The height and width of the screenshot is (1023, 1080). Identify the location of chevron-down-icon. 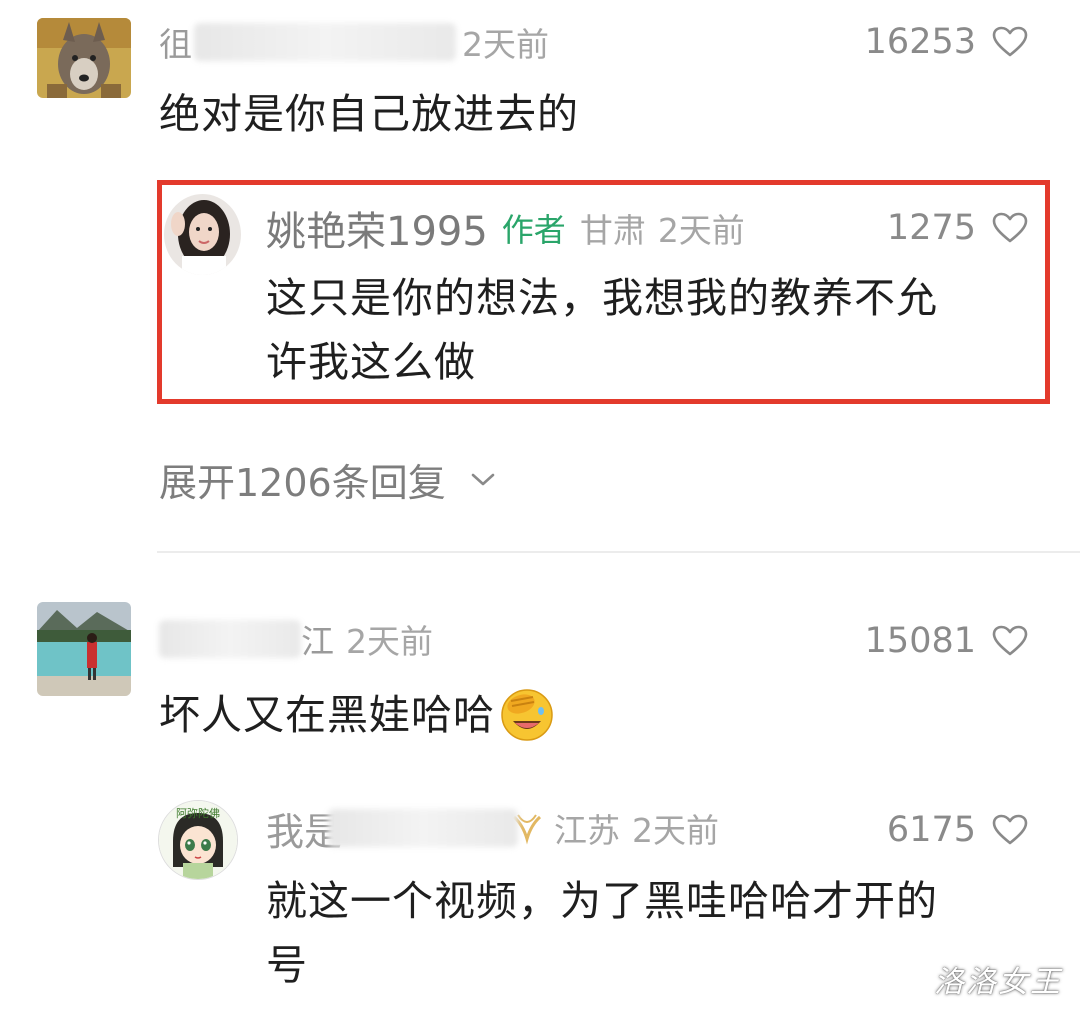
(483, 479).